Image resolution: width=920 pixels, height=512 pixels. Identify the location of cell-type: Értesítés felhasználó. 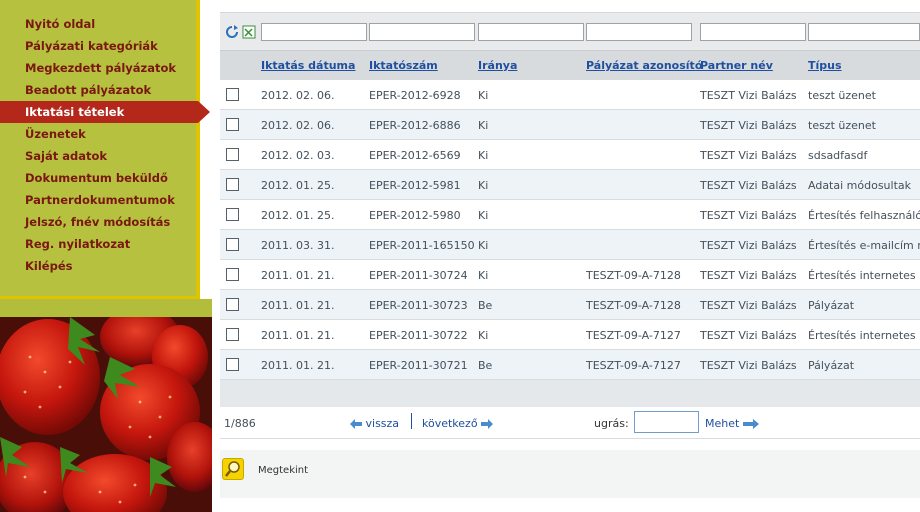
(864, 215).